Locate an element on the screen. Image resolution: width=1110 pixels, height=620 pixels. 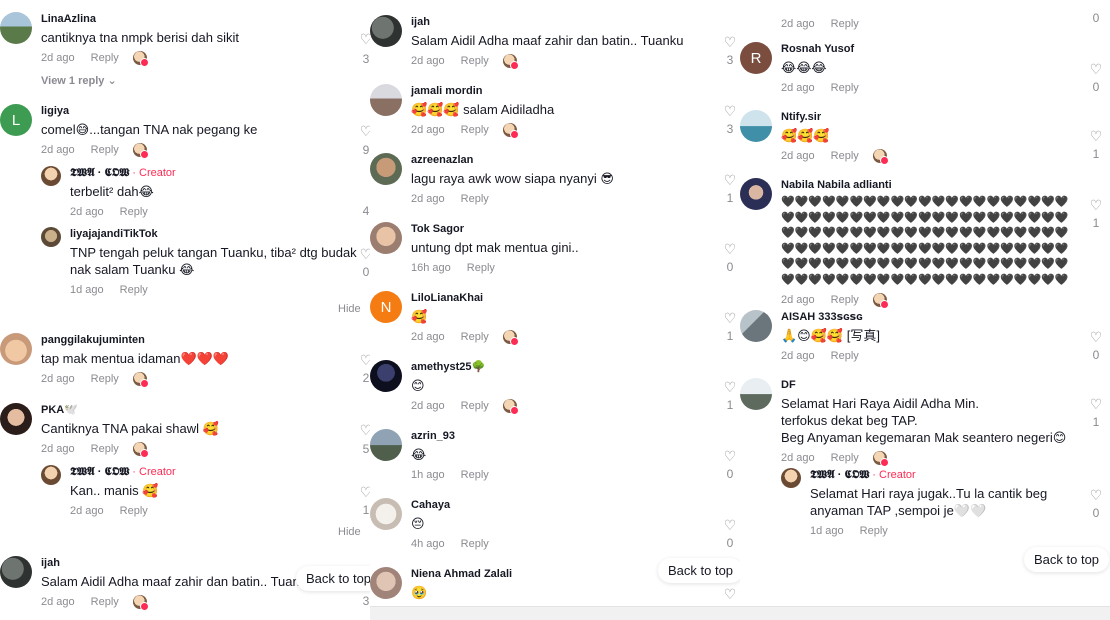
comment-username: ijah is located at coordinates (566, 22).